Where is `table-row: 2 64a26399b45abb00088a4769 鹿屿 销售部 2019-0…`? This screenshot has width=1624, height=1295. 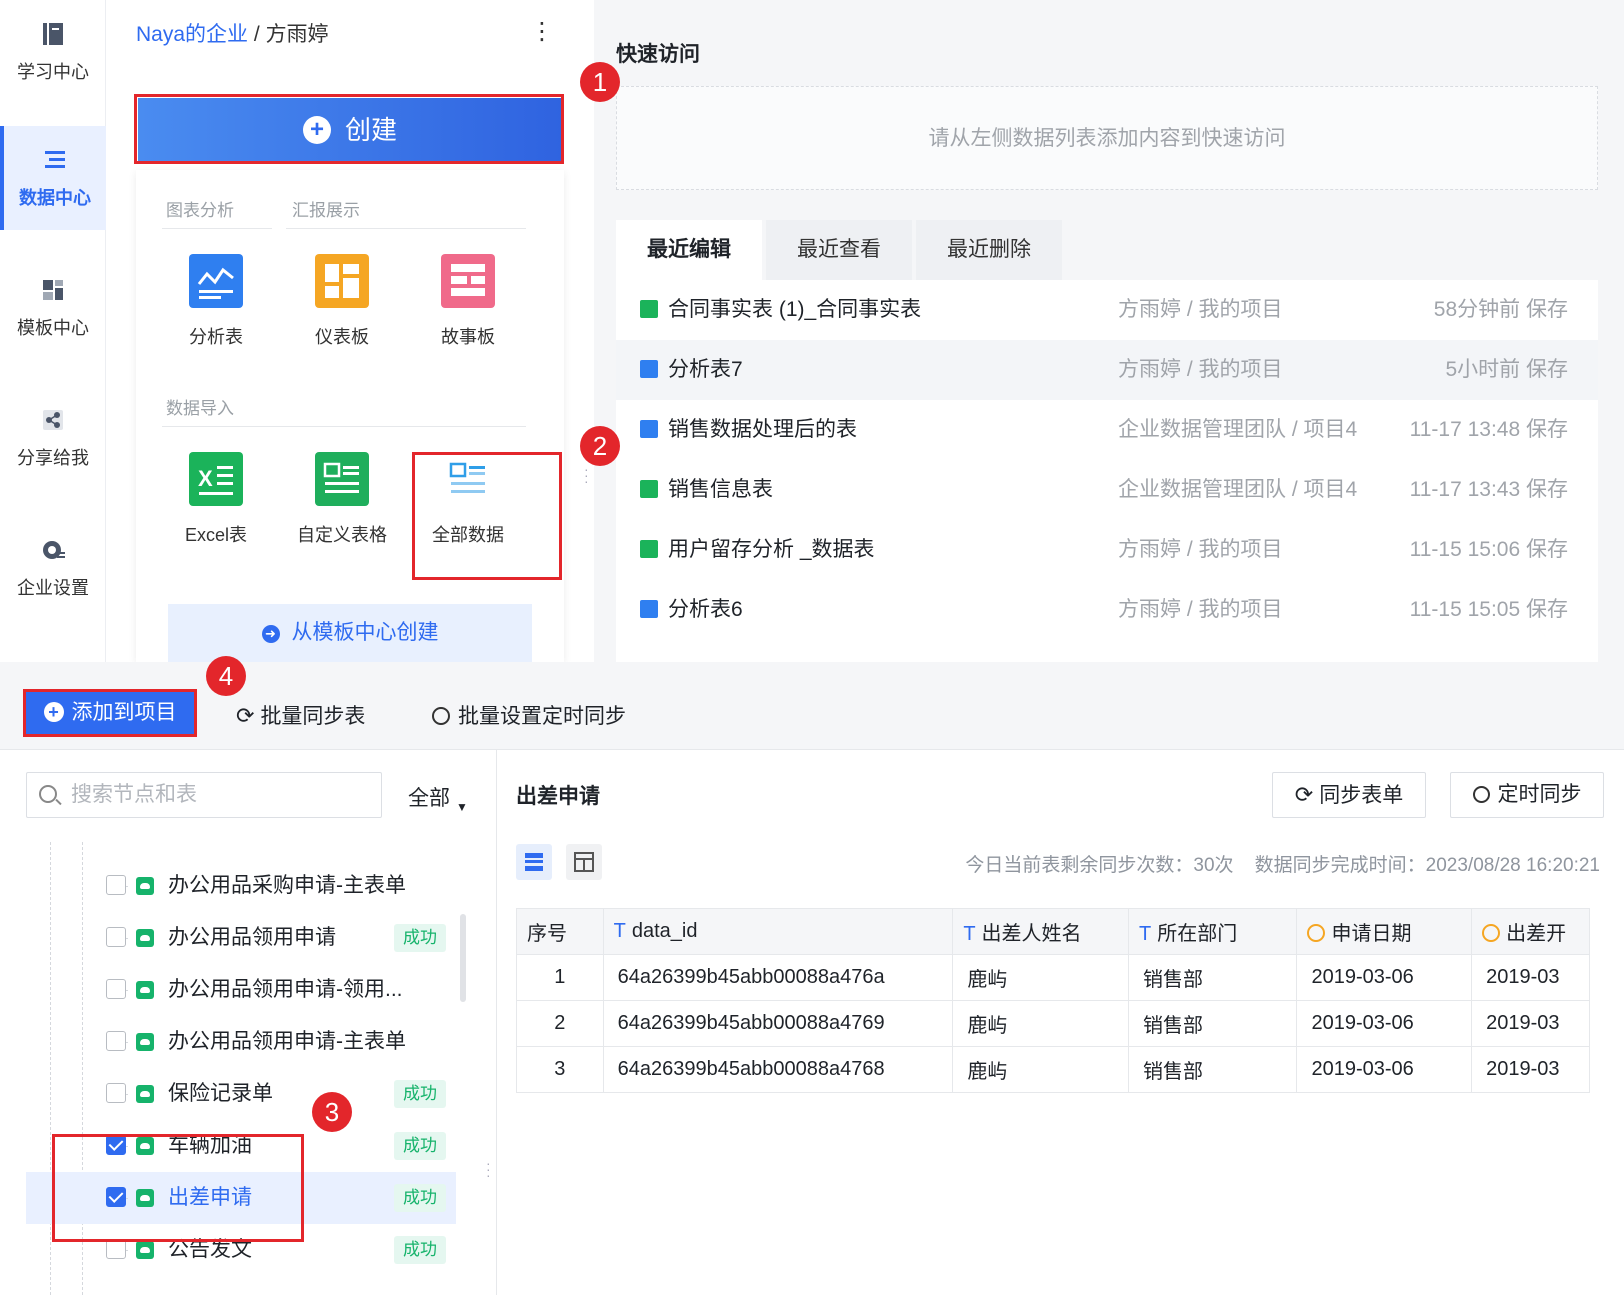 table-row: 2 64a26399b45abb00088a4769 鹿屿 销售部 2019-0… is located at coordinates (1053, 1023).